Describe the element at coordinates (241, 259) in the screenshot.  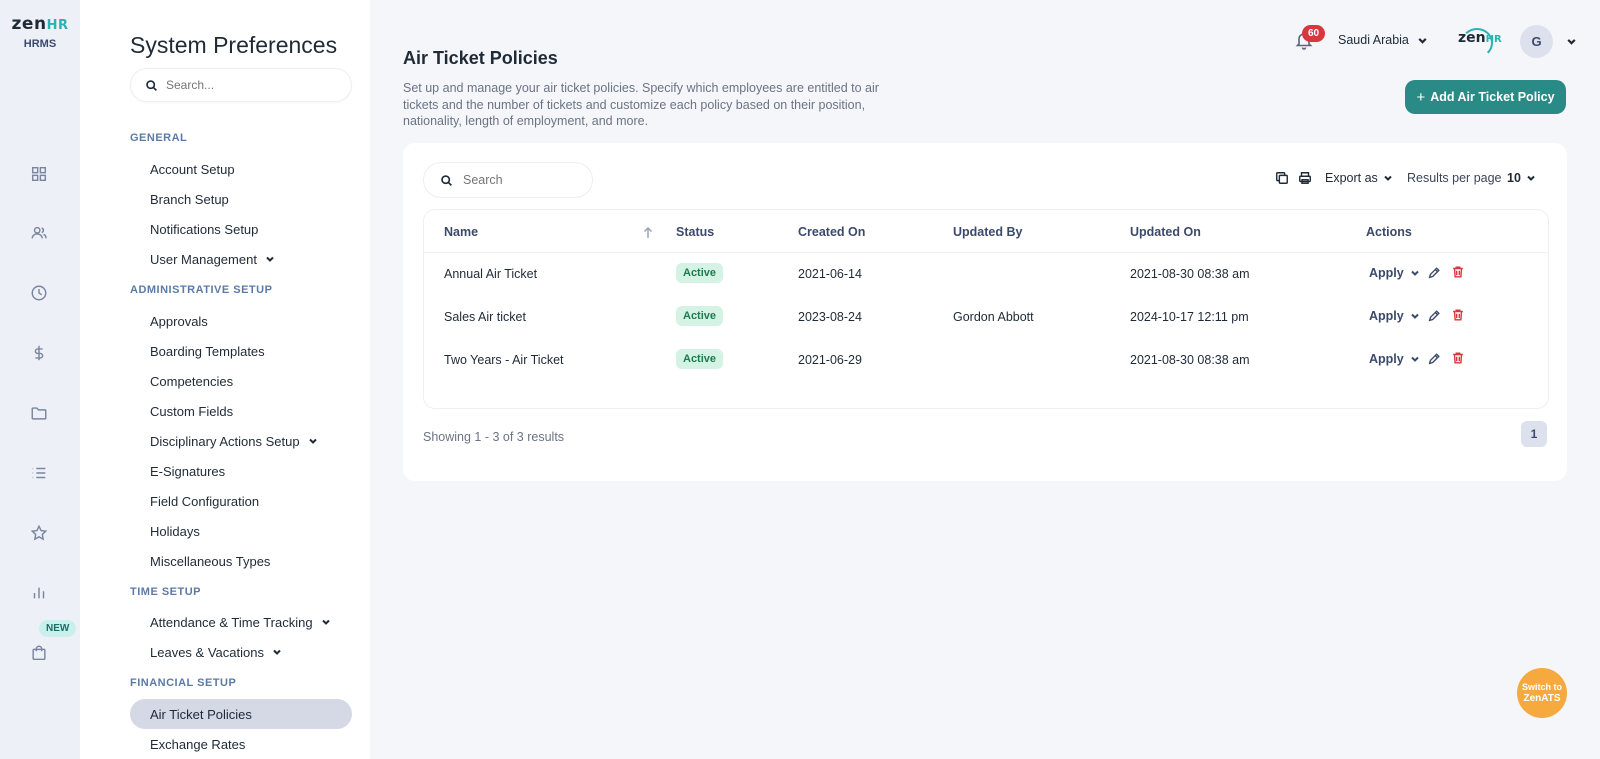
I see `sidebar-item-user-management: User Management` at that location.